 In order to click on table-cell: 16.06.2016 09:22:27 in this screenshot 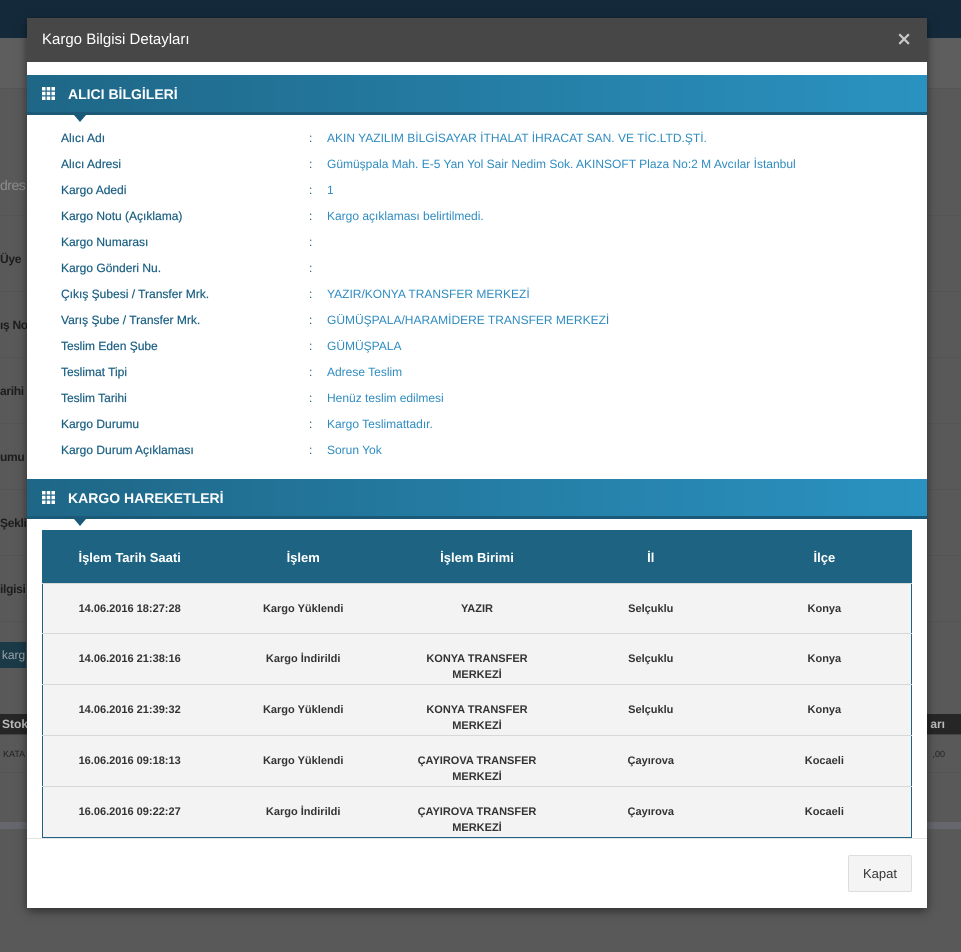, I will do `click(129, 812)`.